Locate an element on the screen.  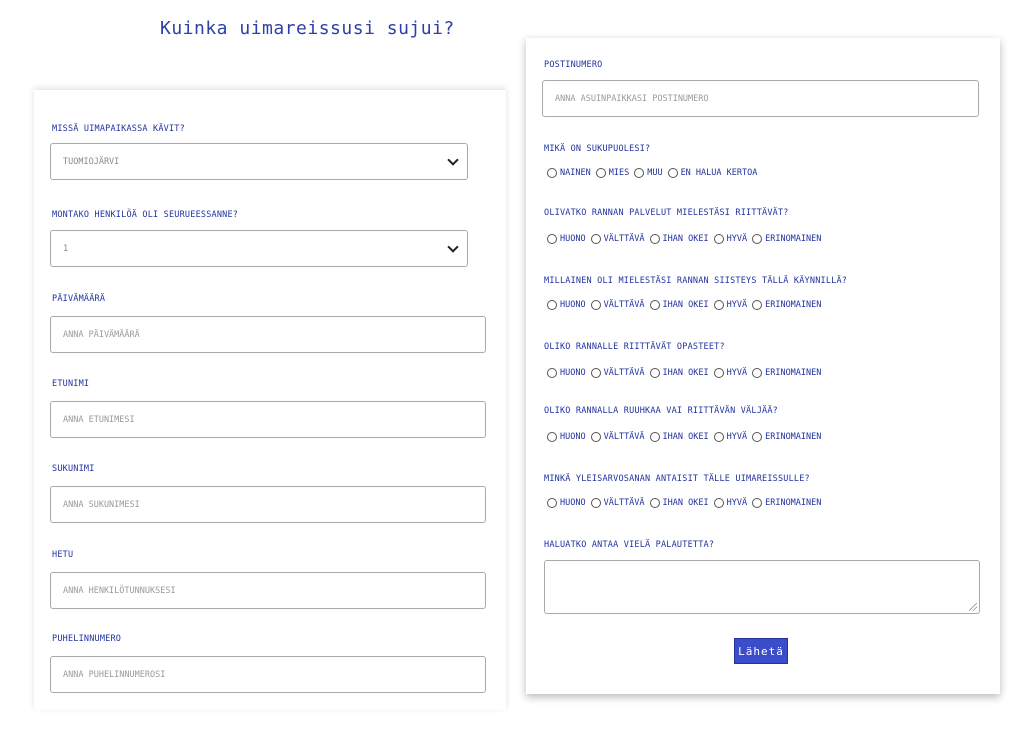
place-select: Tuomiojärvi is located at coordinates (259, 161).